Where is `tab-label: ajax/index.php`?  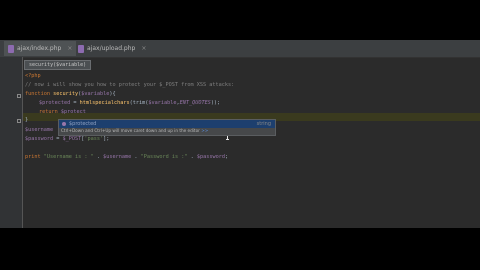 tab-label: ajax/index.php is located at coordinates (39, 48).